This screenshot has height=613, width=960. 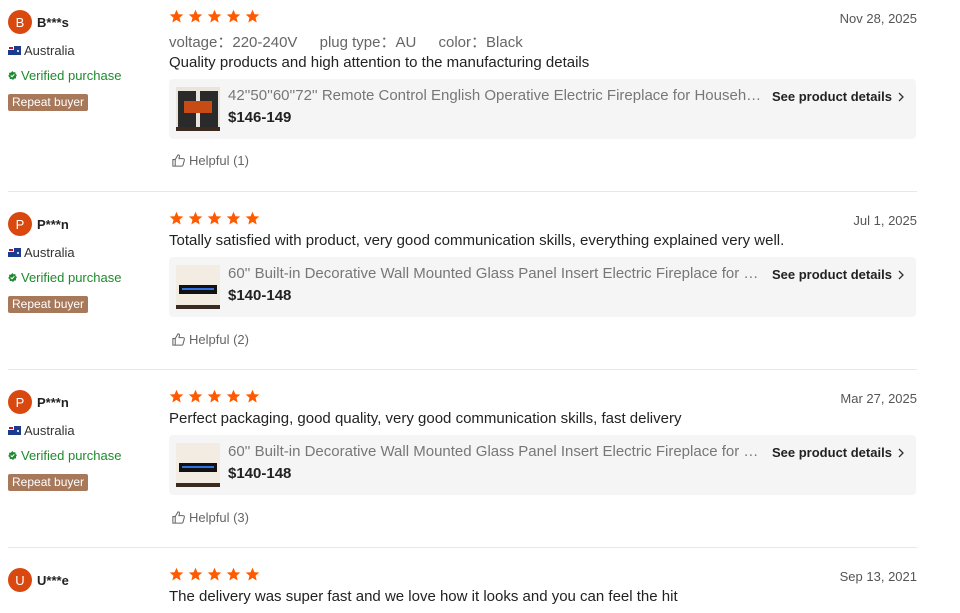 I want to click on product-price: $146-149, so click(x=260, y=117).